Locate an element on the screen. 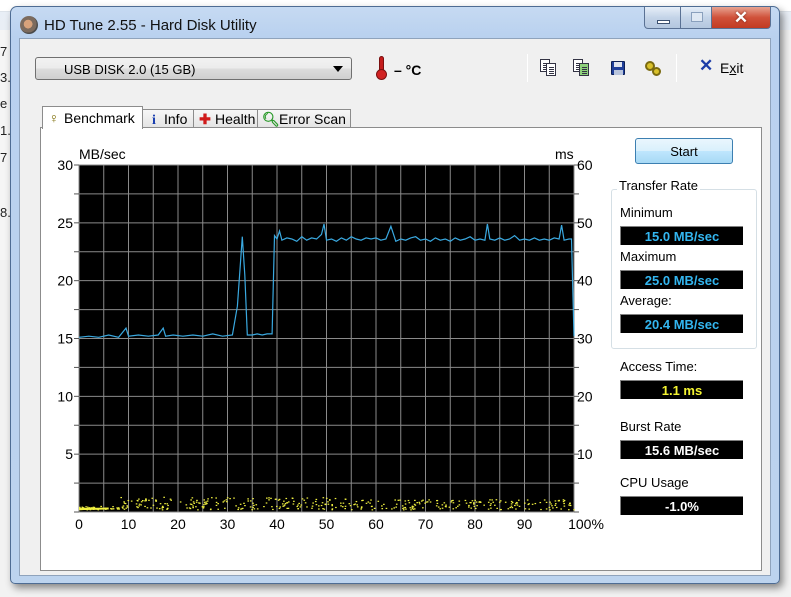 This screenshot has width=791, height=597. copy-text-button is located at coordinates (549, 68).